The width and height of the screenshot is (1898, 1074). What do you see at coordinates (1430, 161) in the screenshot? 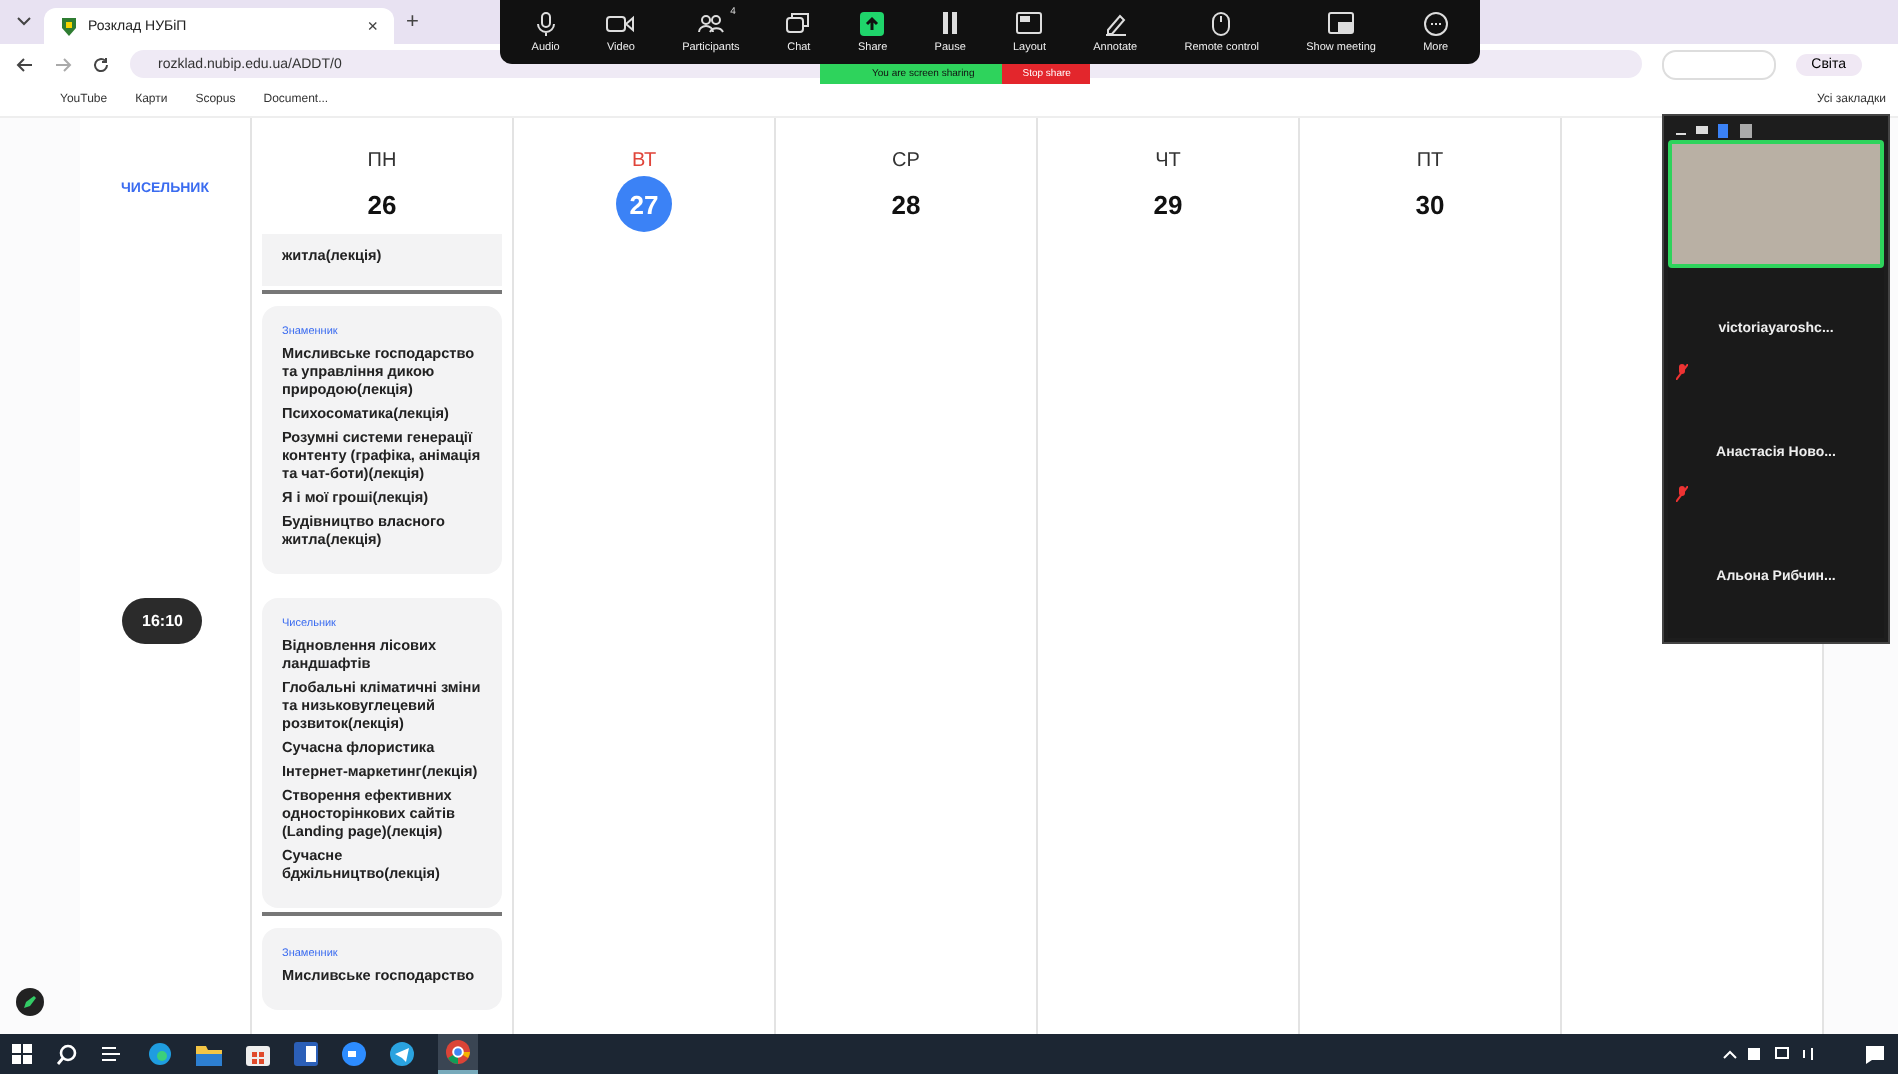
I see `weekday-label: ПТ` at bounding box center [1430, 161].